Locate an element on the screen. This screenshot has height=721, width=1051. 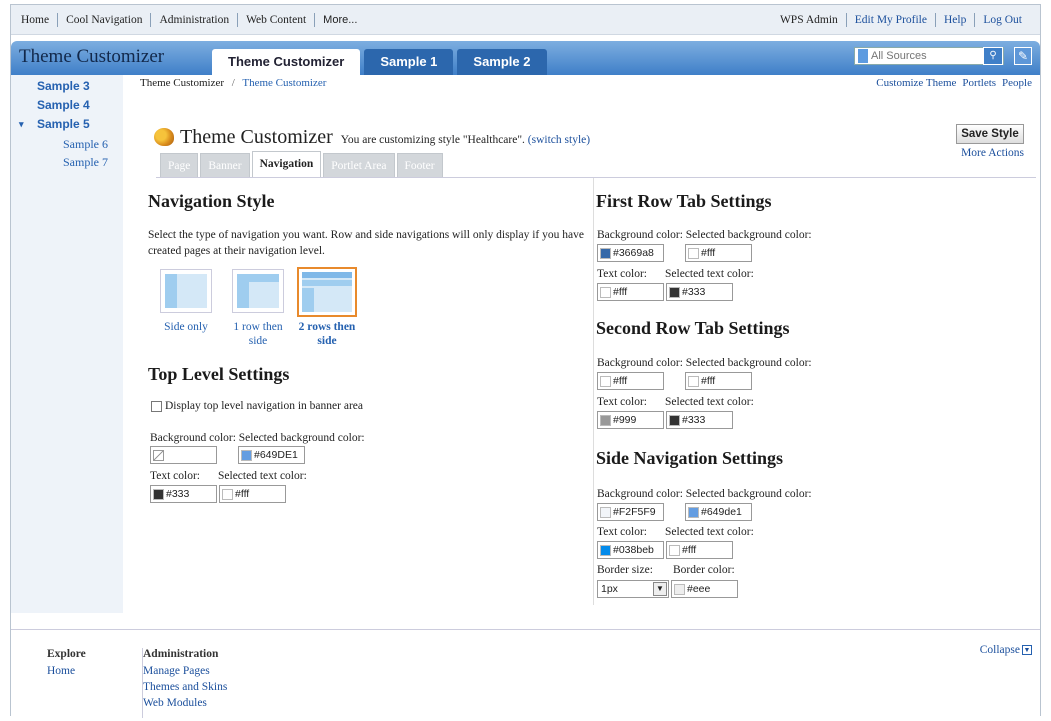
layout-2-rows-preview is located at coordinates (327, 292).